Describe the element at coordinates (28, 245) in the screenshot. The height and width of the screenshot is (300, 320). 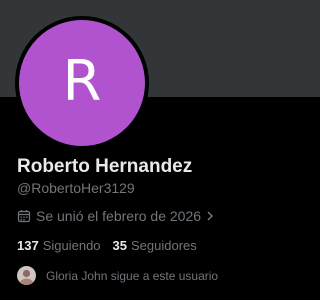
I see `following-count: 137` at that location.